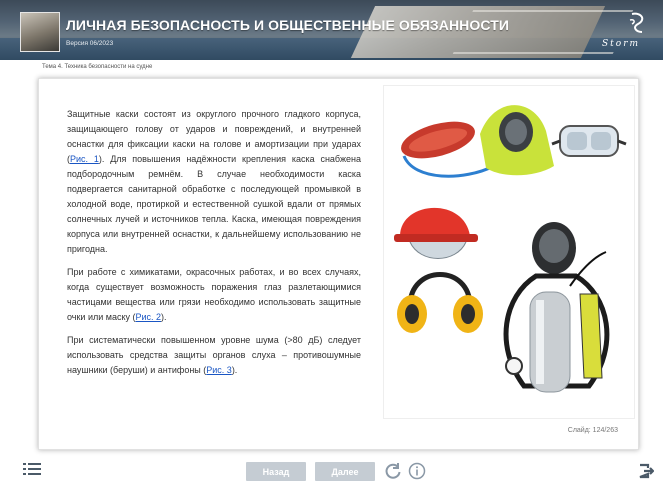 This screenshot has width=663, height=485. I want to click on figure-3-link: Рис. 3, so click(219, 370).